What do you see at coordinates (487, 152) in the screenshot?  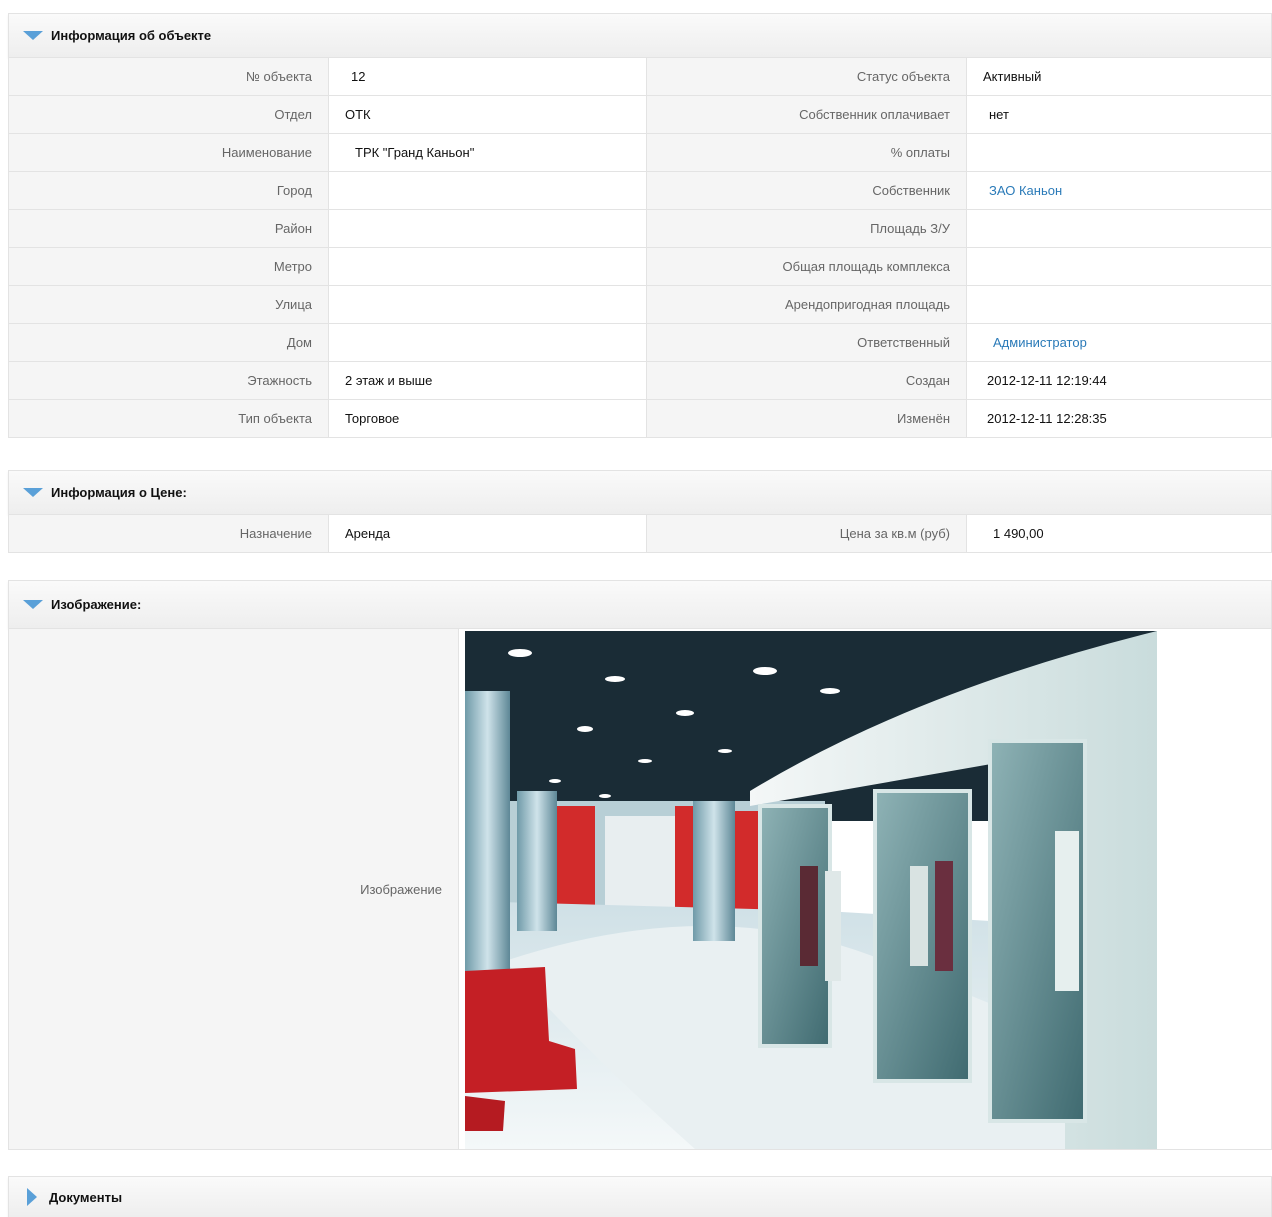 I see `name-value: ТРК "Гранд Каньон"` at bounding box center [487, 152].